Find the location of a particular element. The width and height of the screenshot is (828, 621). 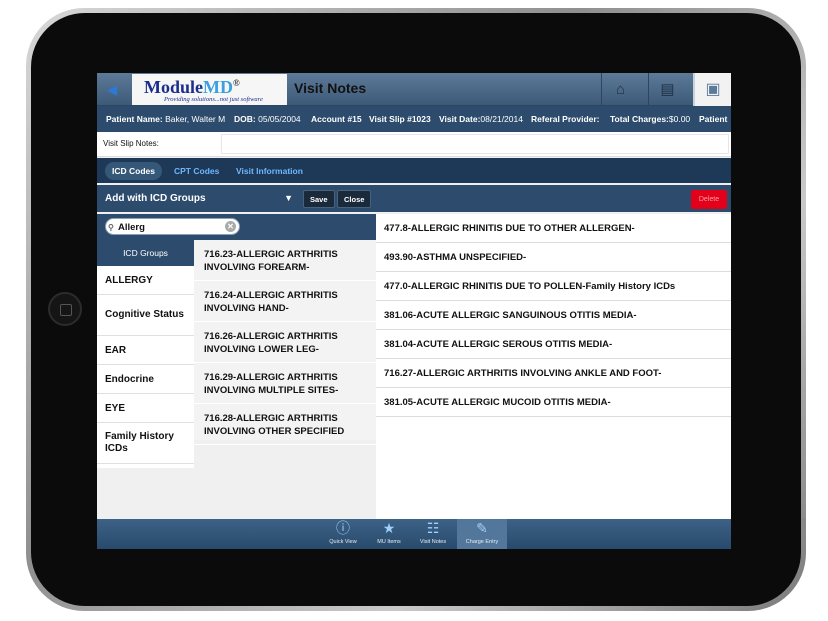

logo-text-main: Module is located at coordinates (174, 87).